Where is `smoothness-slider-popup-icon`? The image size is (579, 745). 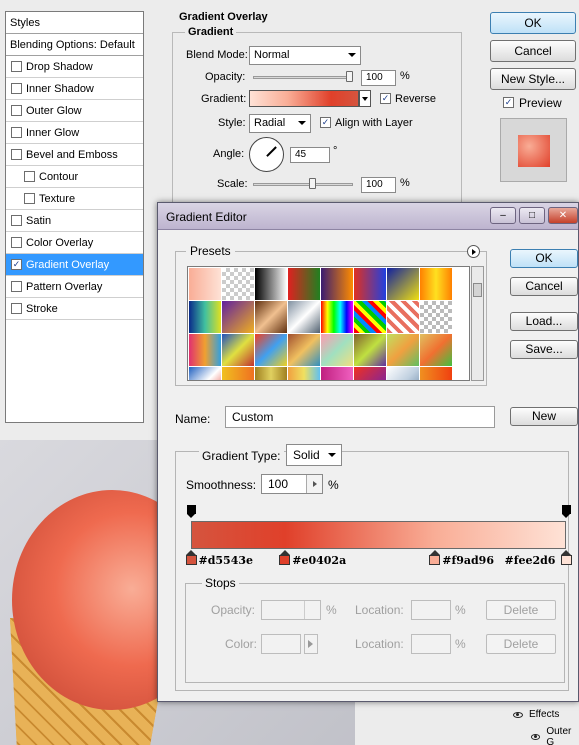 smoothness-slider-popup-icon is located at coordinates (314, 484).